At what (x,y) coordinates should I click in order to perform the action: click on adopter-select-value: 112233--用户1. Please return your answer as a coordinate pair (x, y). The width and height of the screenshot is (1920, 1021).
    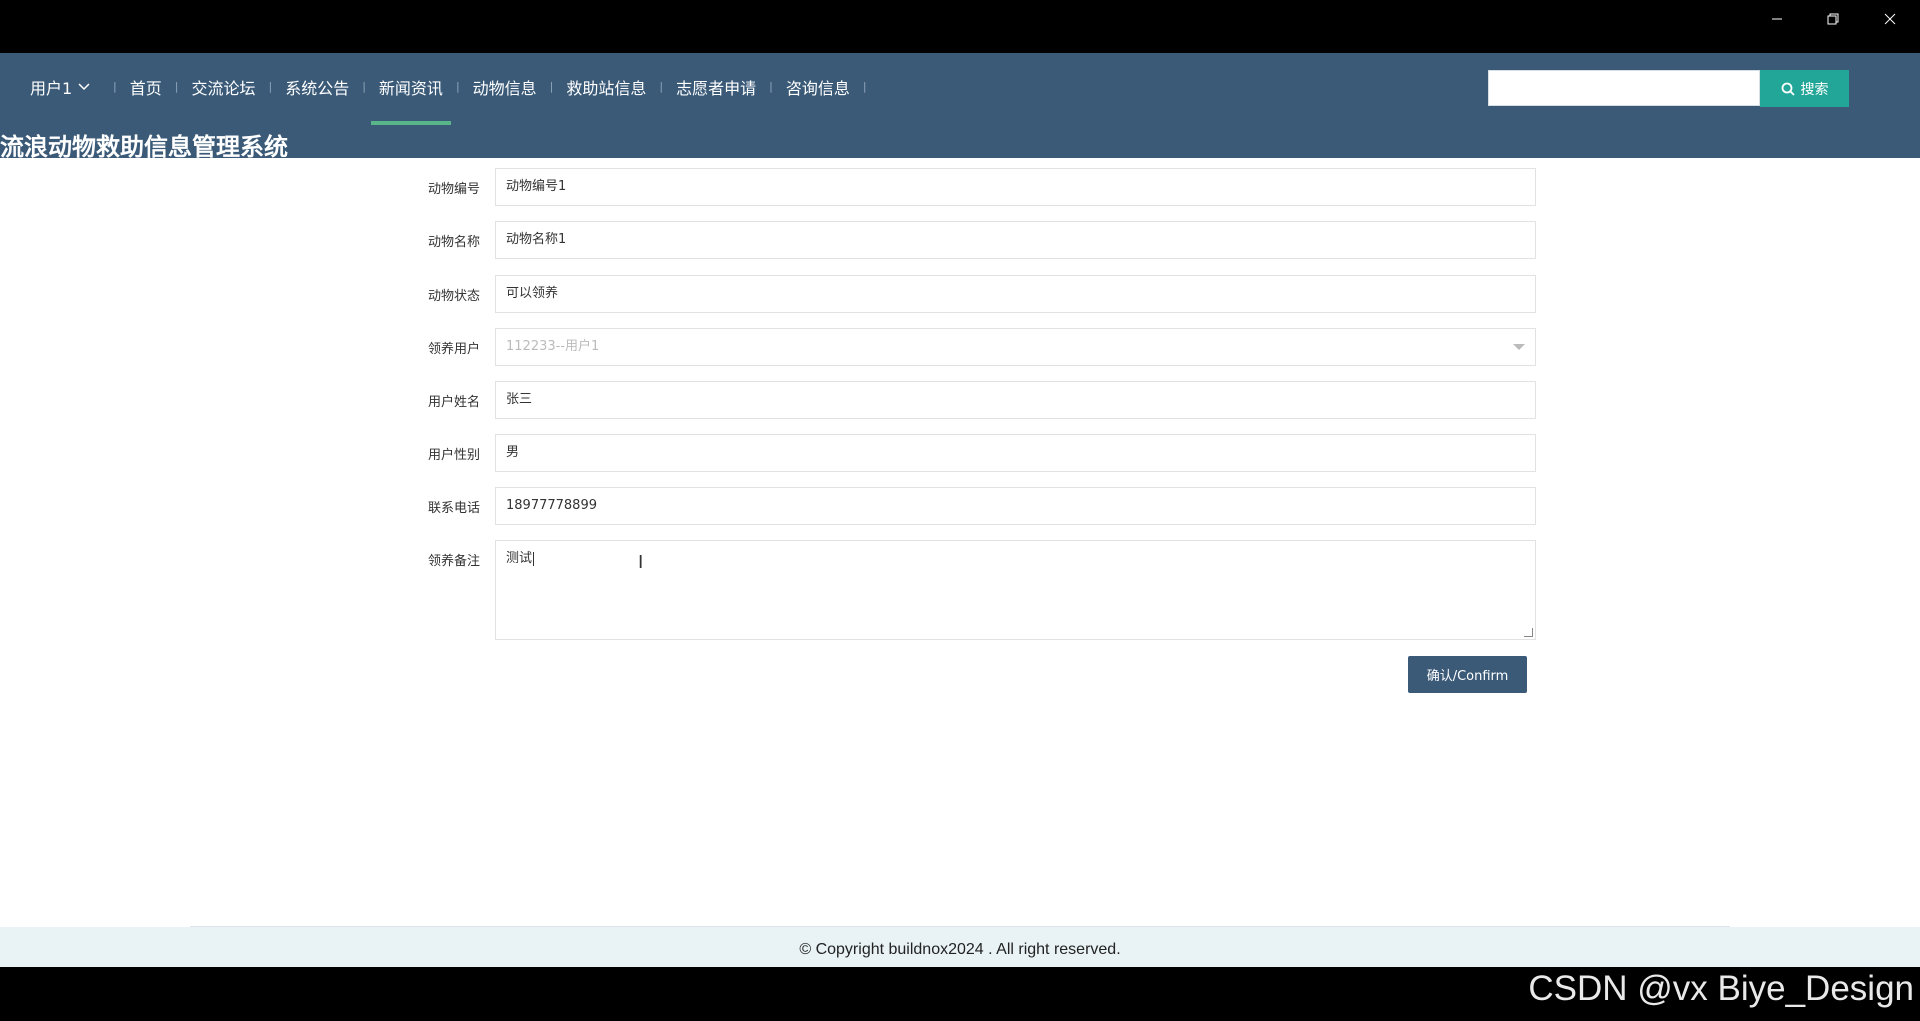
    Looking at the image, I should click on (553, 346).